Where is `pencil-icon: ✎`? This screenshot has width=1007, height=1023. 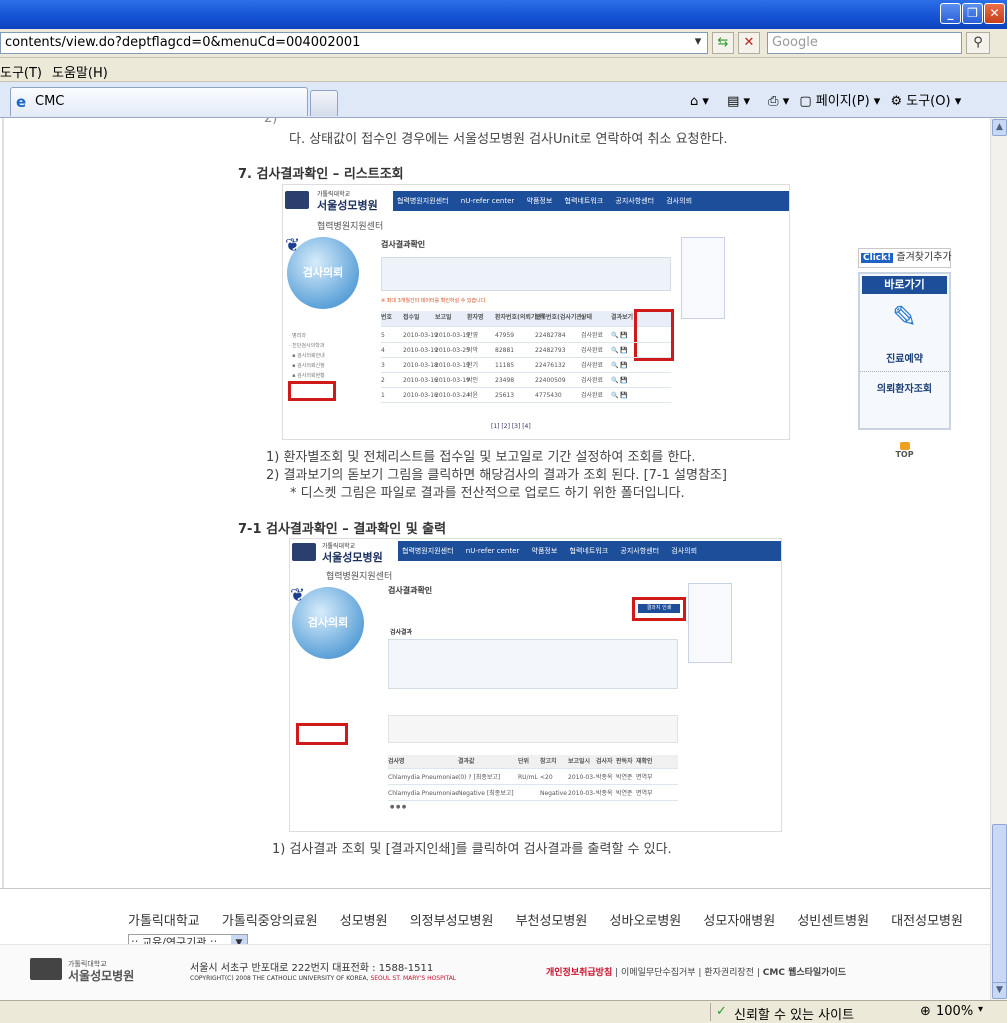
pencil-icon: ✎ is located at coordinates (904, 317).